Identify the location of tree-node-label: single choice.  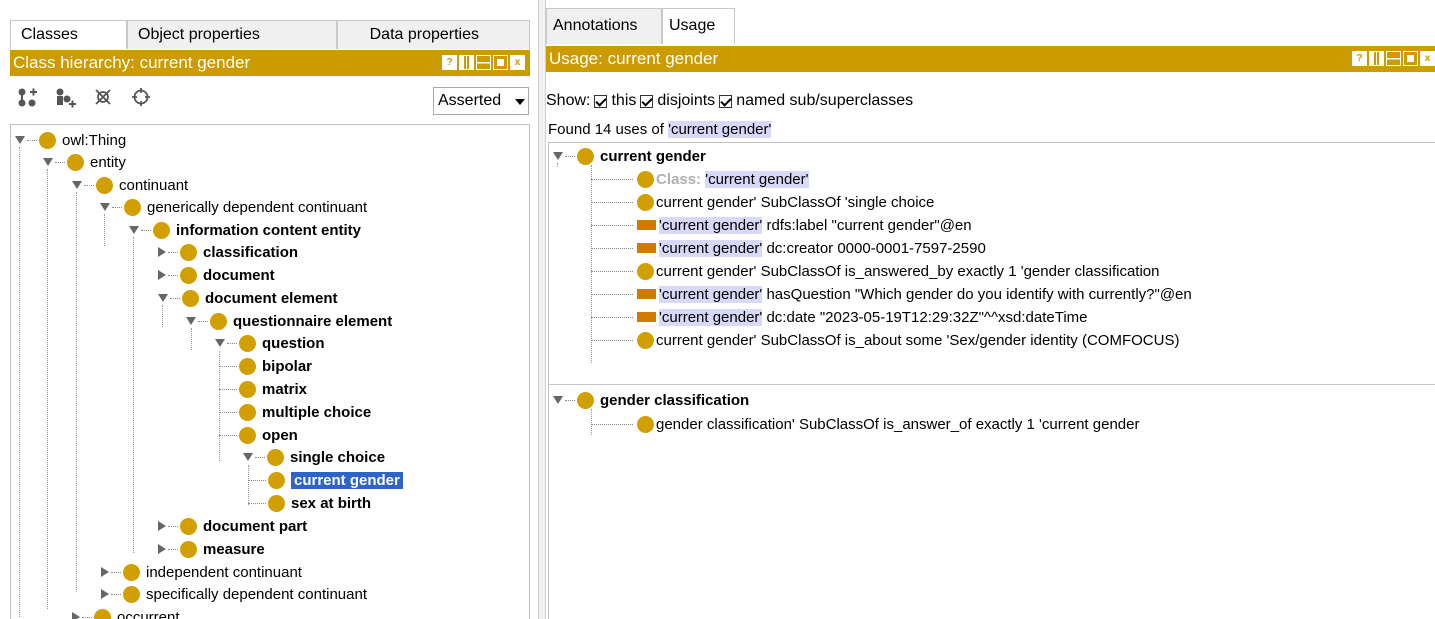
(338, 457).